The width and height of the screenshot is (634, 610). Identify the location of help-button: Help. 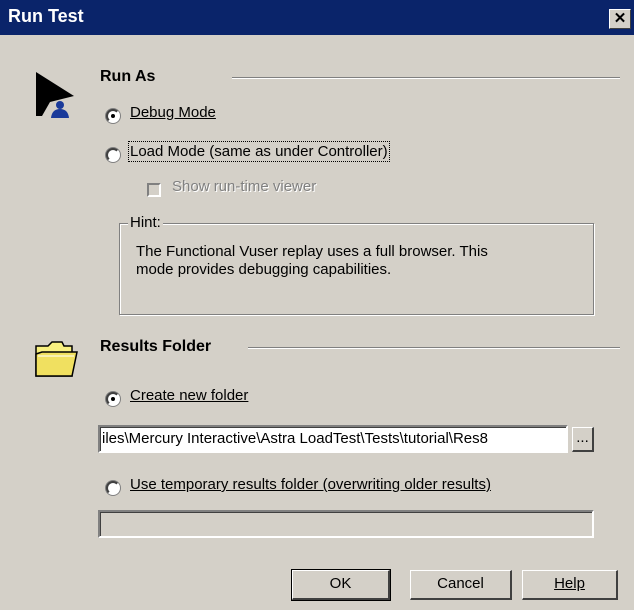
(570, 585).